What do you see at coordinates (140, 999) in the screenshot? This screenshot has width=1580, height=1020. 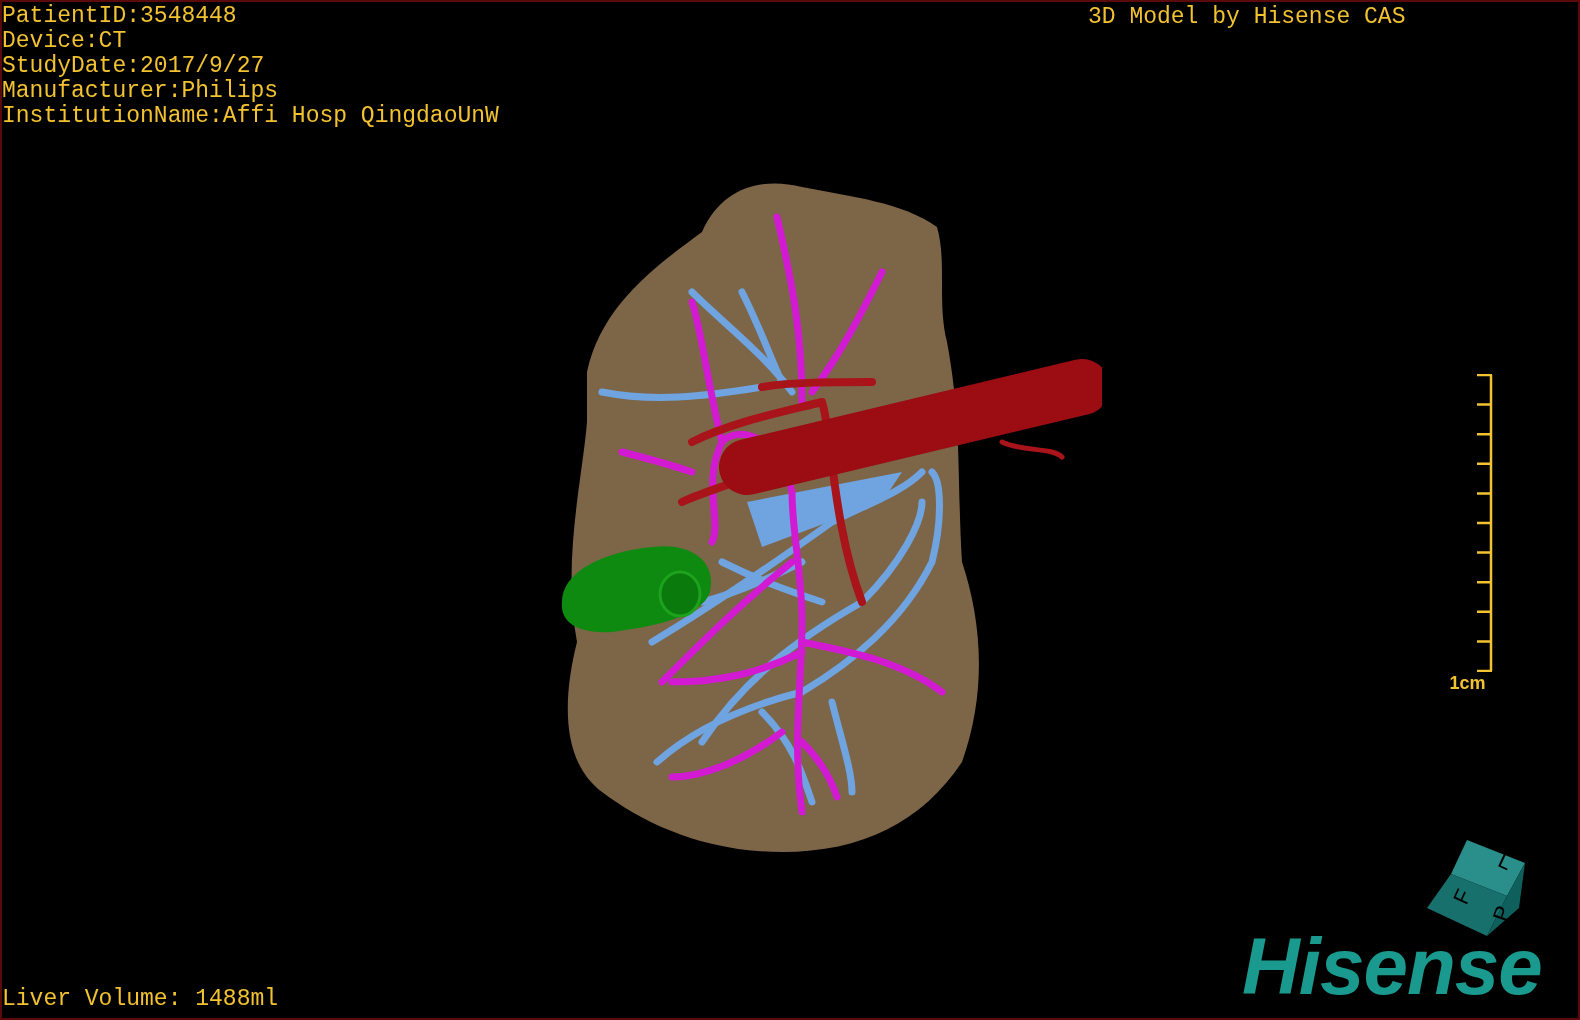 I see `liver-volume-text: Liver Volume: 1488ml` at bounding box center [140, 999].